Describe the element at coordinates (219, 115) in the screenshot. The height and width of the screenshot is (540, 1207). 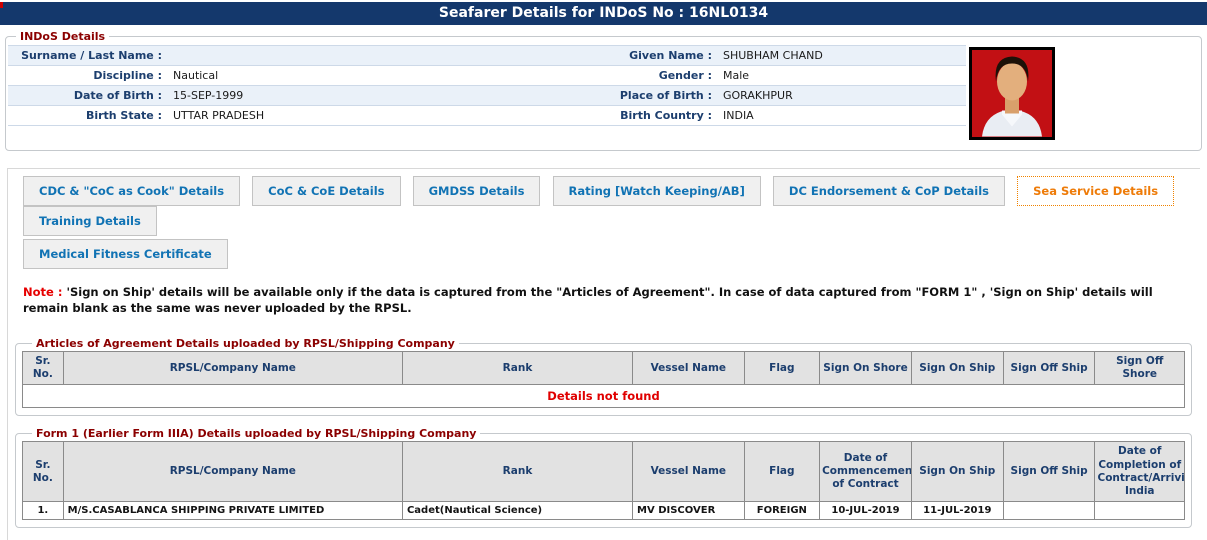
I see `birth-state-value: UTTAR PRADESH` at that location.